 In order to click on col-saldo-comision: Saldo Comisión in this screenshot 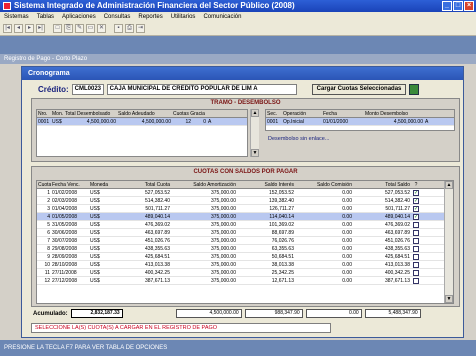, I will do `click(334, 185)`.